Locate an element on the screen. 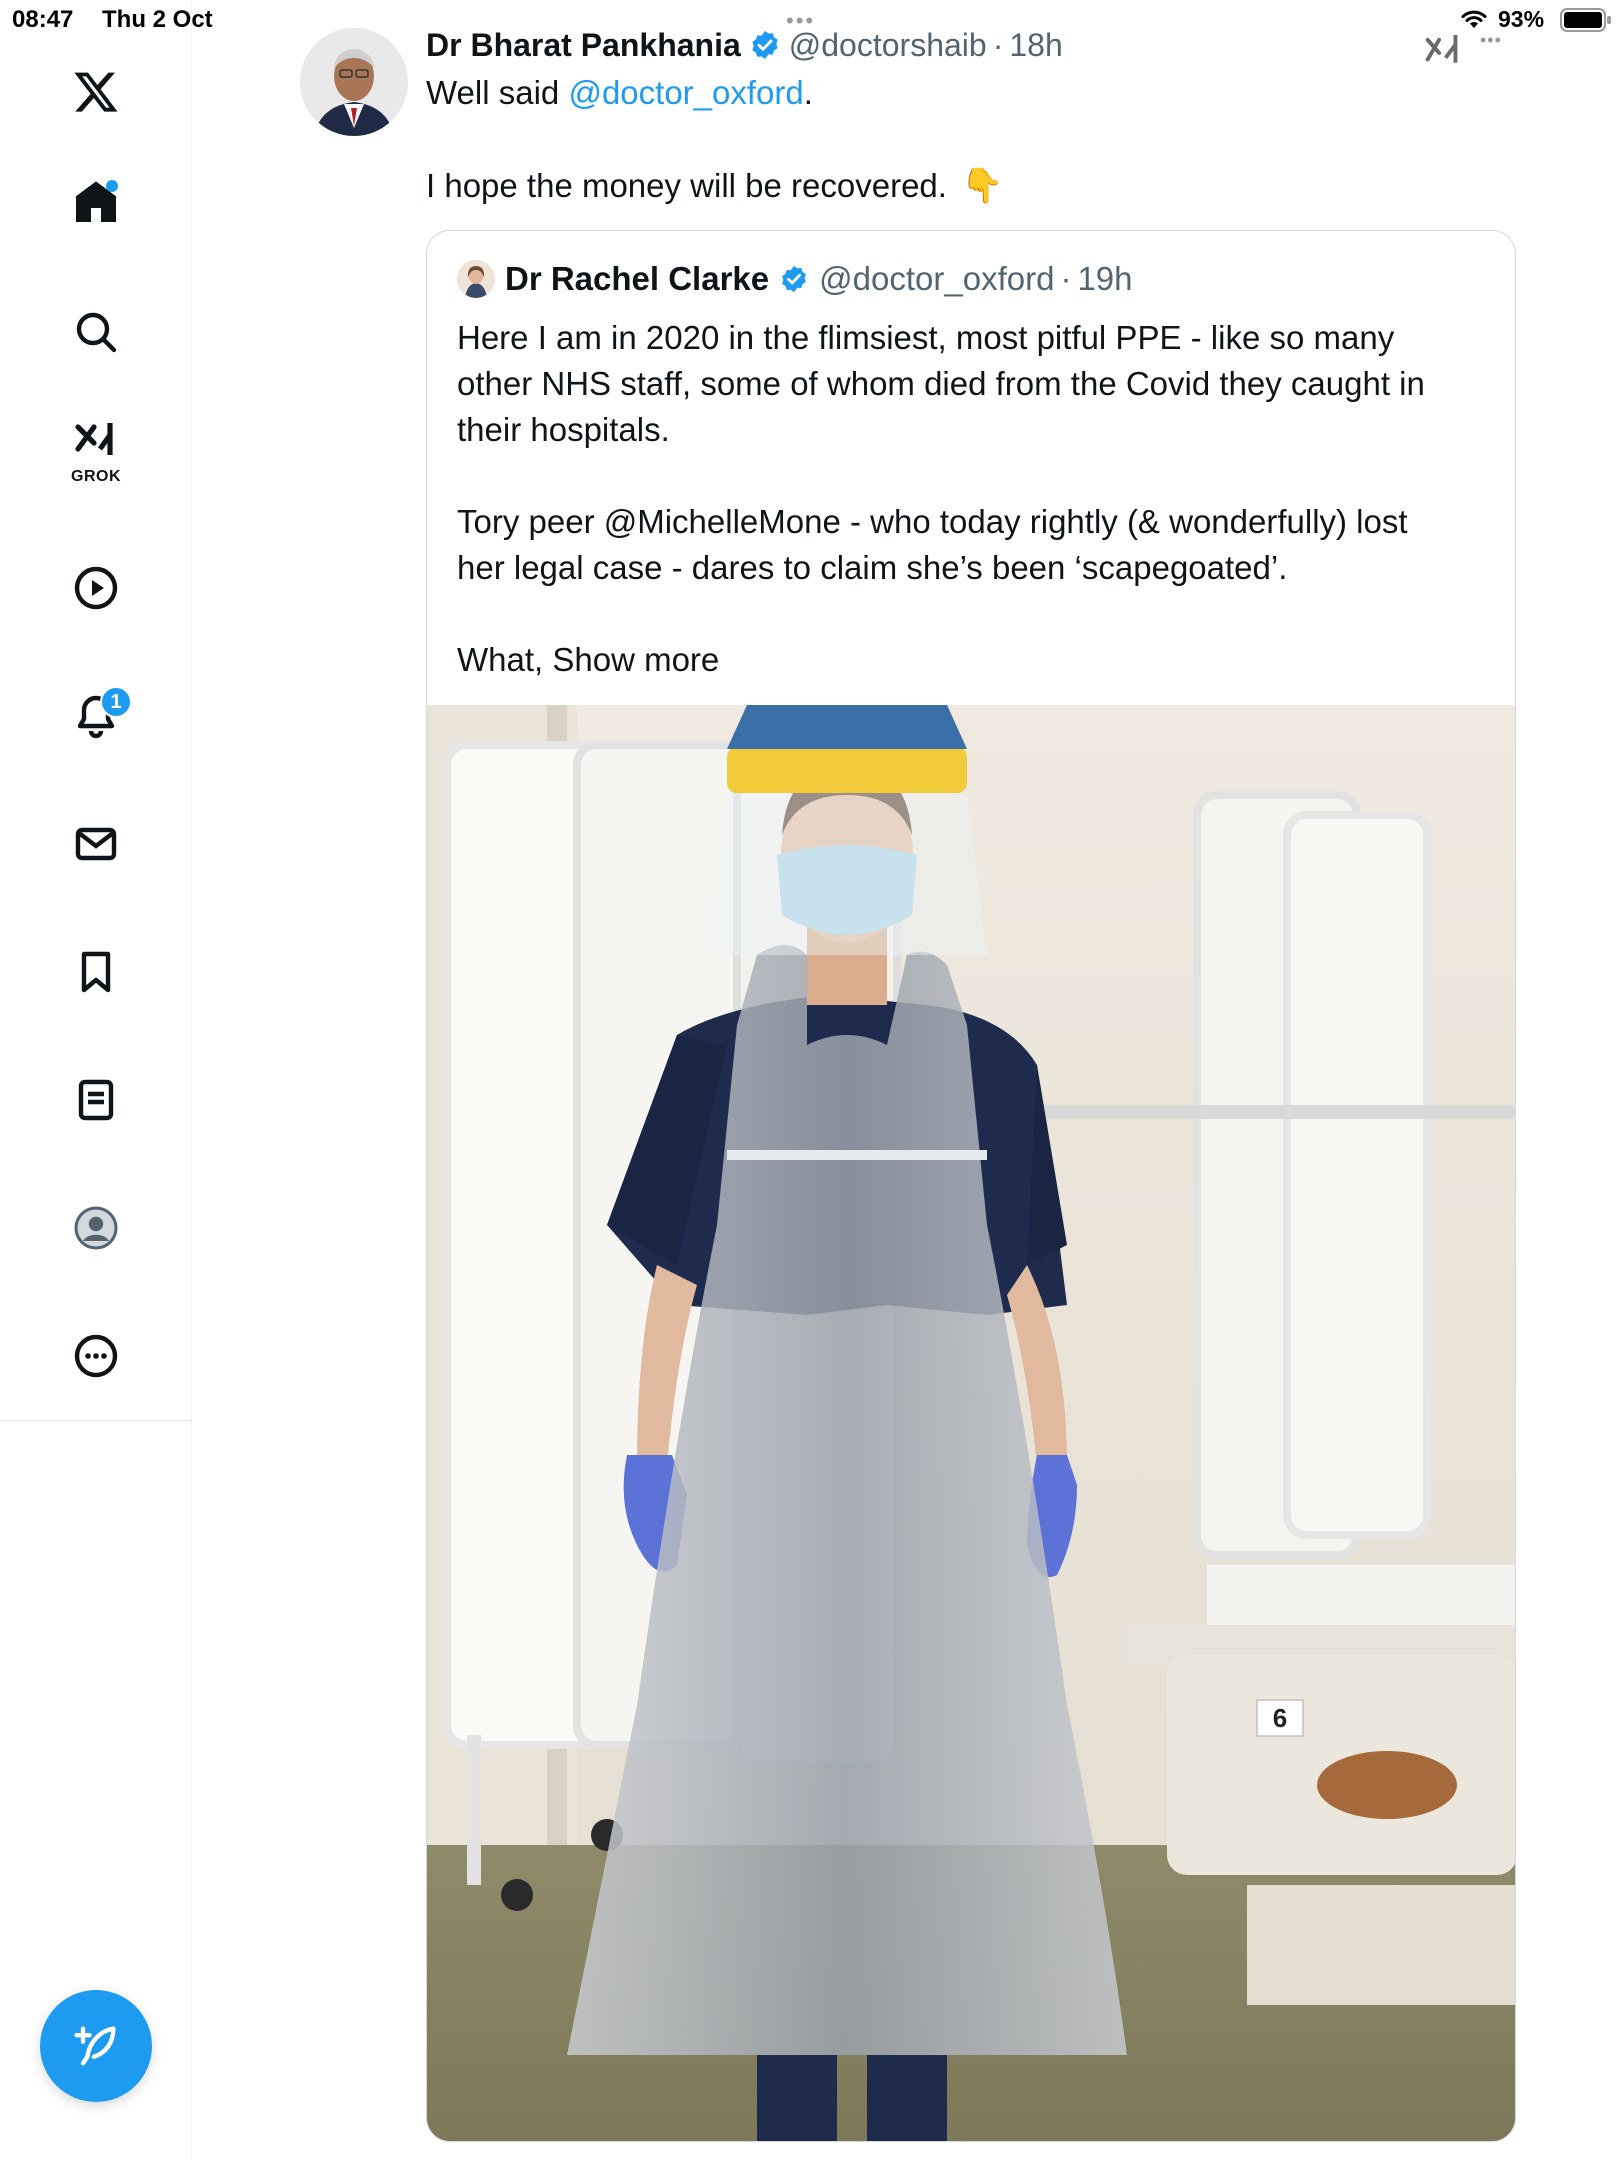 This screenshot has height=2160, width=1620. more-icon is located at coordinates (96, 1356).